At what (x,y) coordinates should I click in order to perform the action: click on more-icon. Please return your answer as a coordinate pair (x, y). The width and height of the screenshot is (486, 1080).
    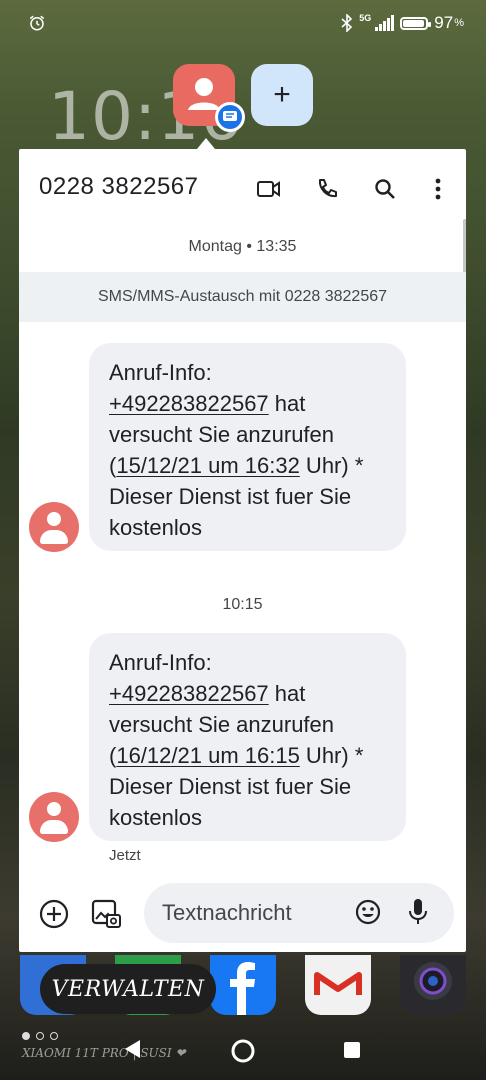
    Looking at the image, I should click on (438, 189).